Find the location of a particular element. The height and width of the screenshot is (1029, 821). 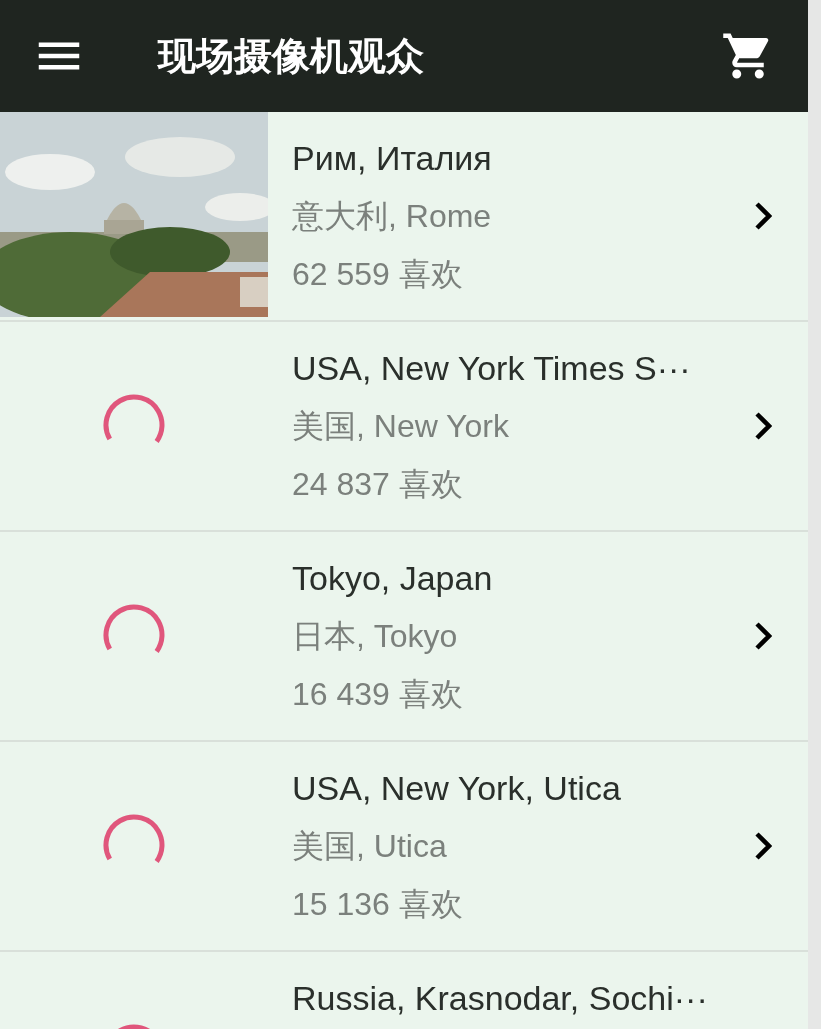

app-title: 现场摄像机观众 is located at coordinates (291, 56).